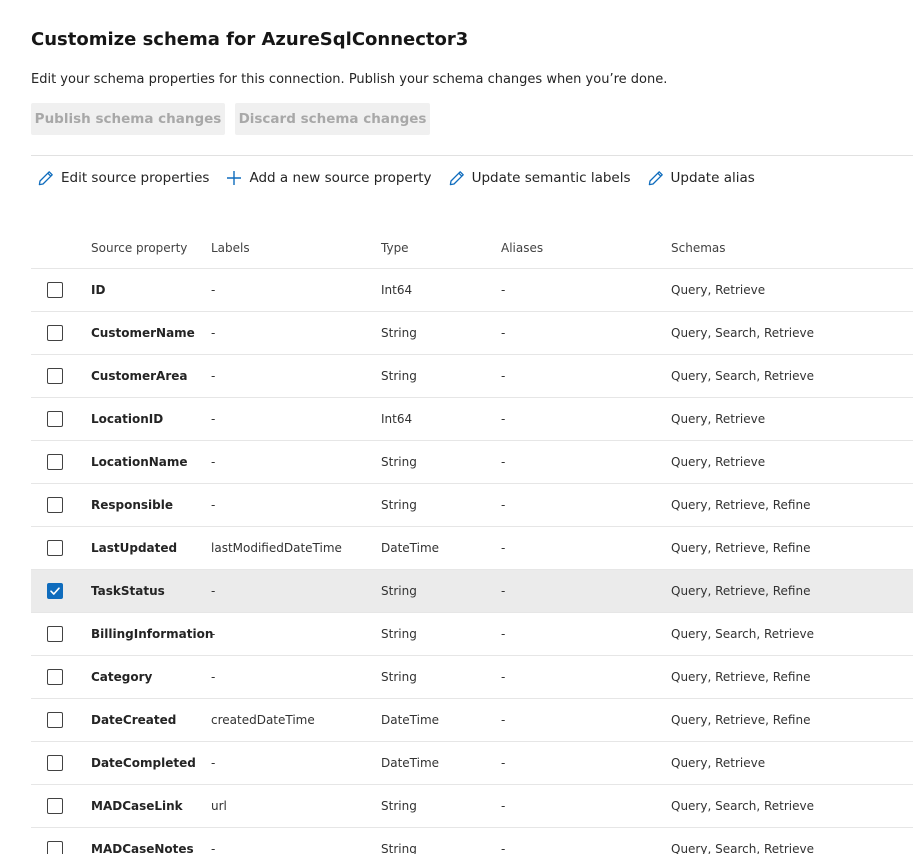 The width and height of the screenshot is (913, 854). Describe the element at coordinates (137, 806) in the screenshot. I see `source-property-cell: MADCaseLink` at that location.